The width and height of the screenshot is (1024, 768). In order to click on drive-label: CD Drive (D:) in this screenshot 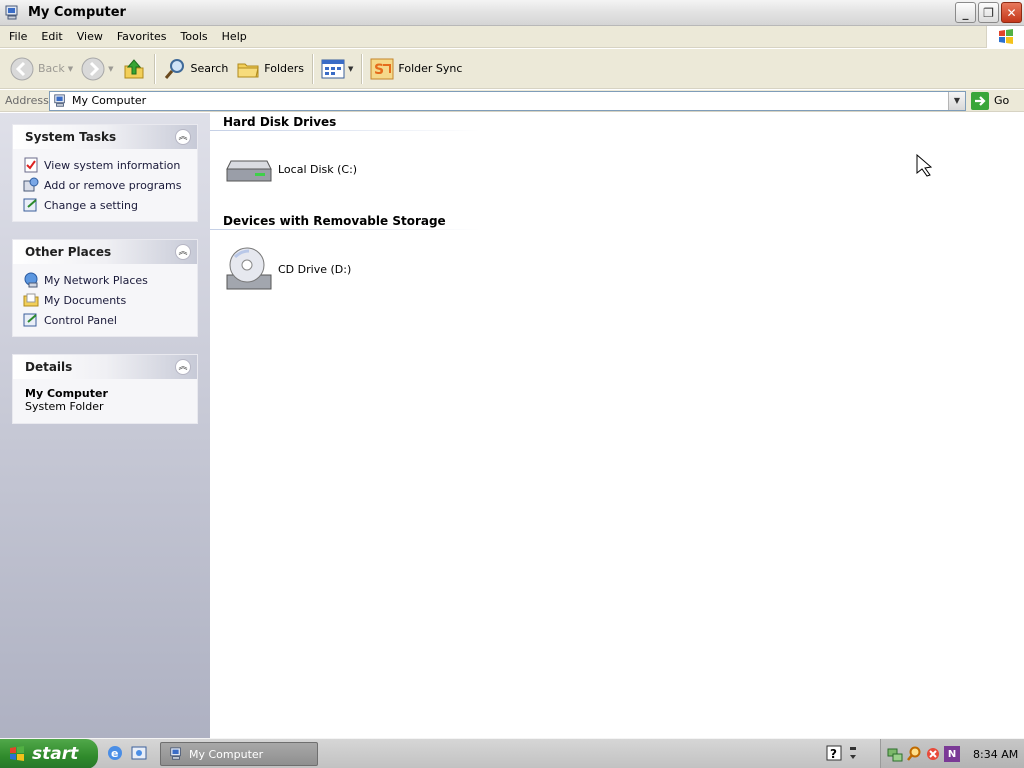, I will do `click(315, 269)`.